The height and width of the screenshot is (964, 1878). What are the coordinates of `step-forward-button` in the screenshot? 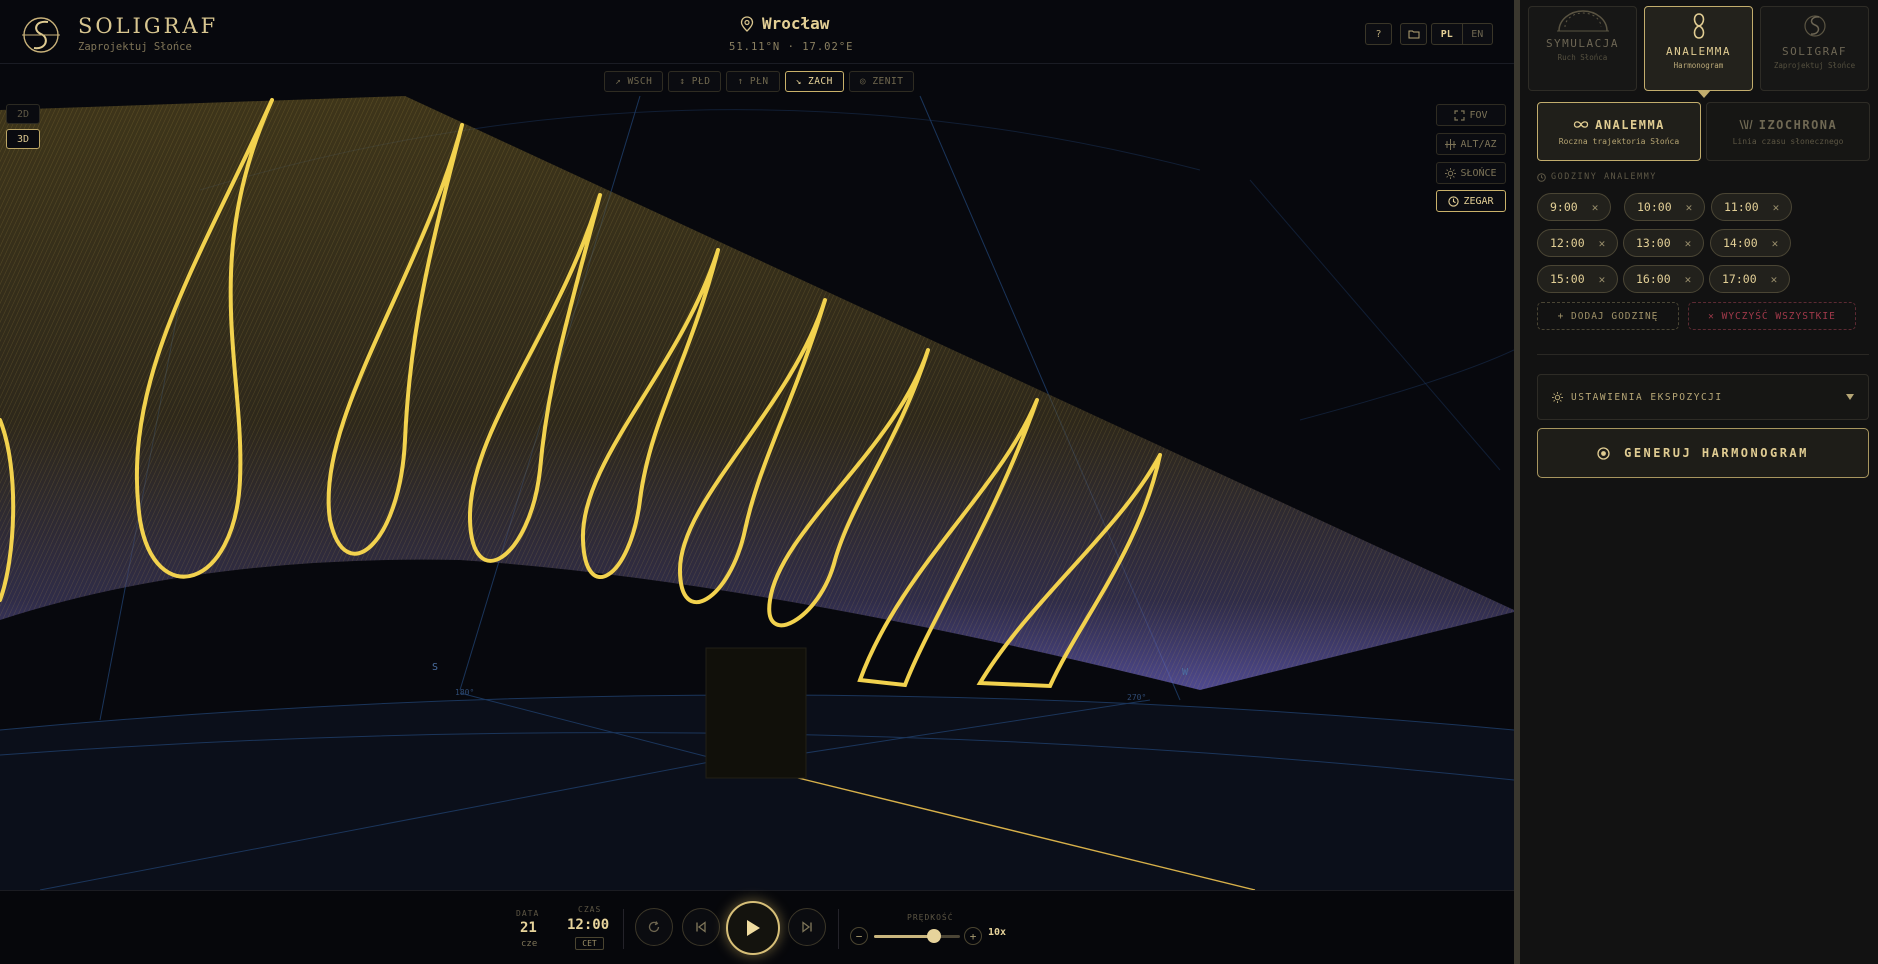 It's located at (807, 927).